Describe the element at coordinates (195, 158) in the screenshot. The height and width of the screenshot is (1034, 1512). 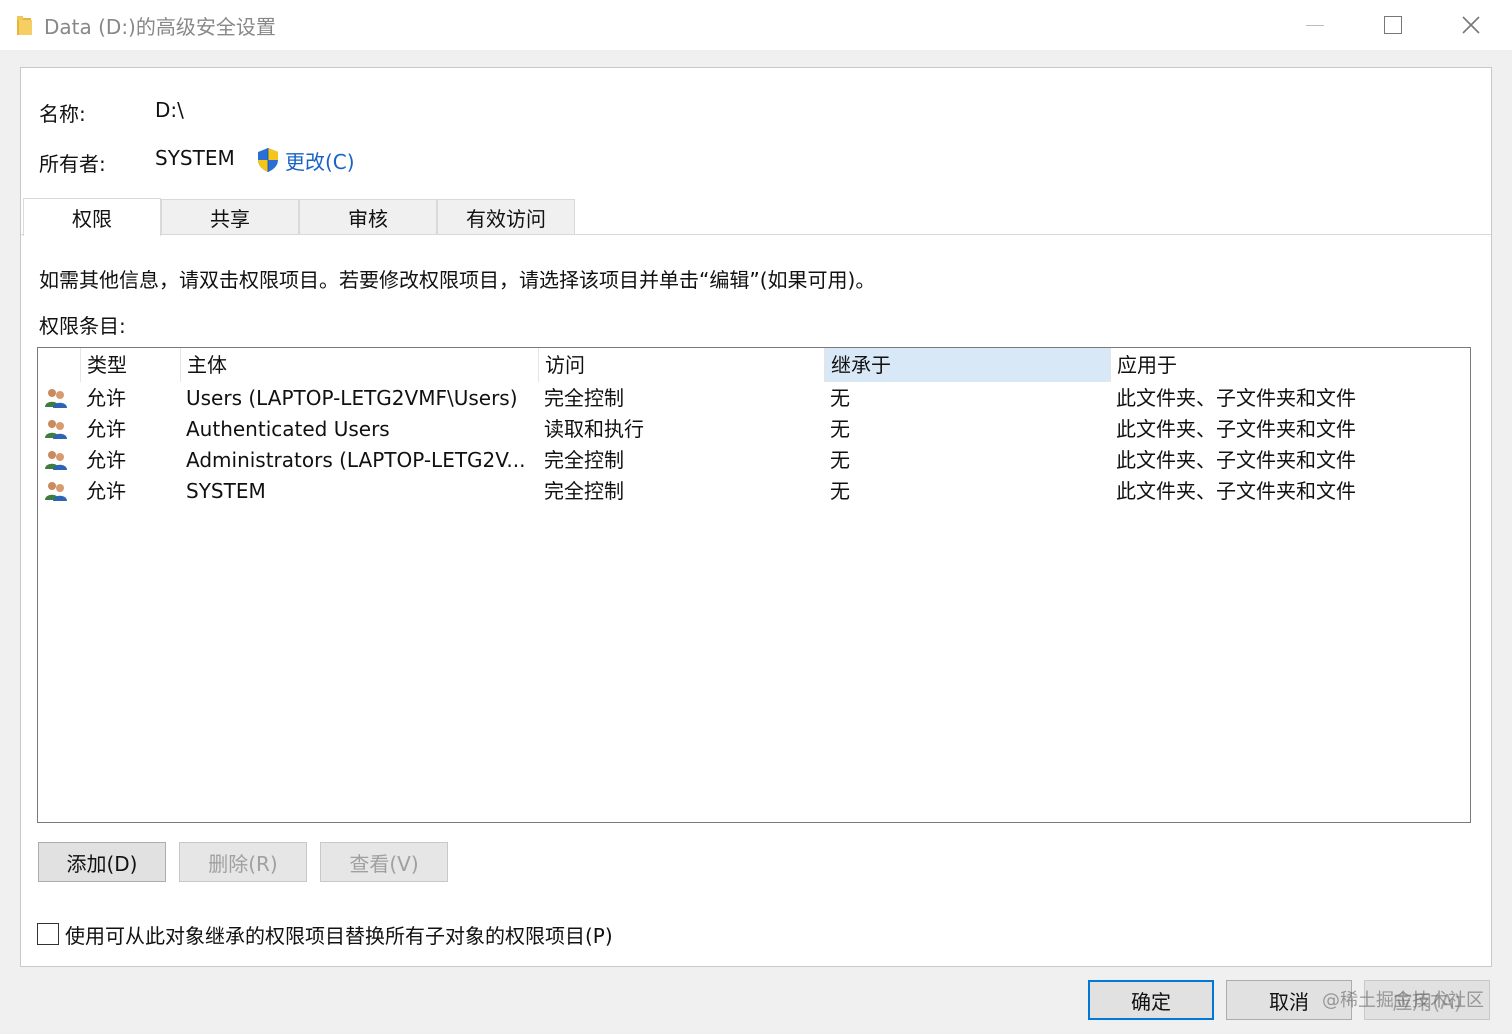
I see `owner-value: SYSTEM` at that location.